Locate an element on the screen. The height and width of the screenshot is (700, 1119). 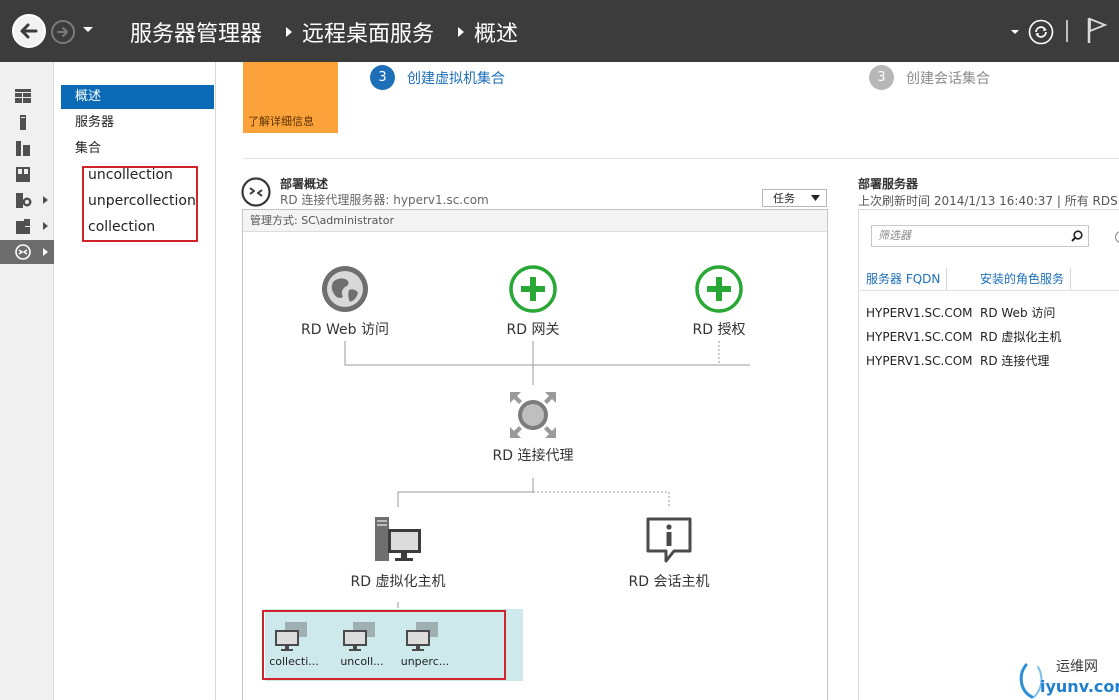
column-header-roles: 安装的角色服务 is located at coordinates (1026, 279).